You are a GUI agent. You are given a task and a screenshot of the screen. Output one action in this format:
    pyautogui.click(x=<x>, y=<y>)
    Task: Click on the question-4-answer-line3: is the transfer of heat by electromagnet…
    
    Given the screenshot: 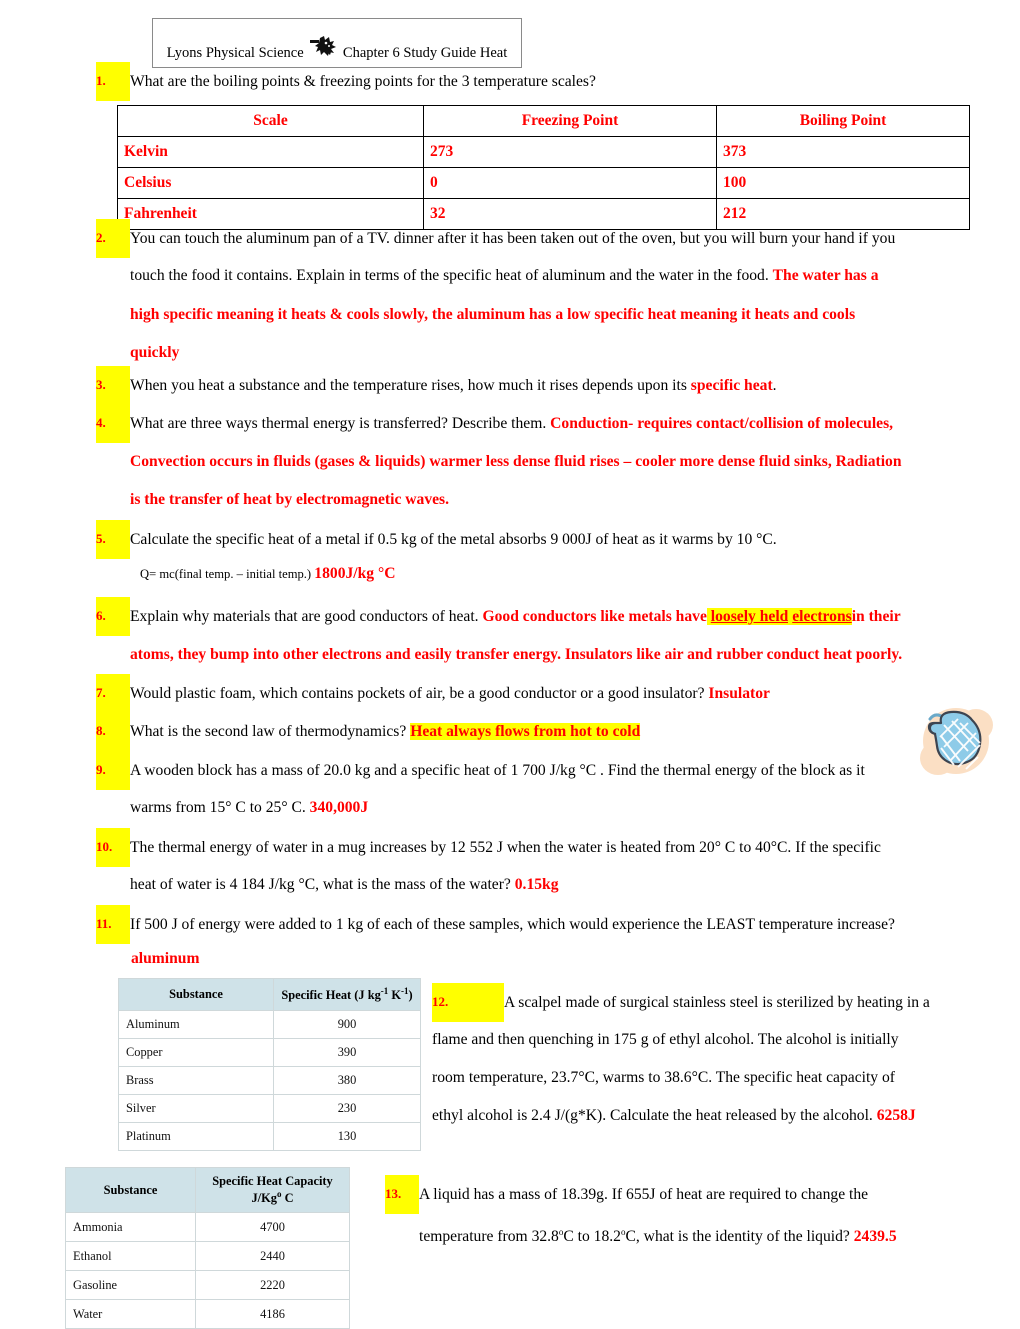 What is the action you would take?
    pyautogui.click(x=290, y=499)
    